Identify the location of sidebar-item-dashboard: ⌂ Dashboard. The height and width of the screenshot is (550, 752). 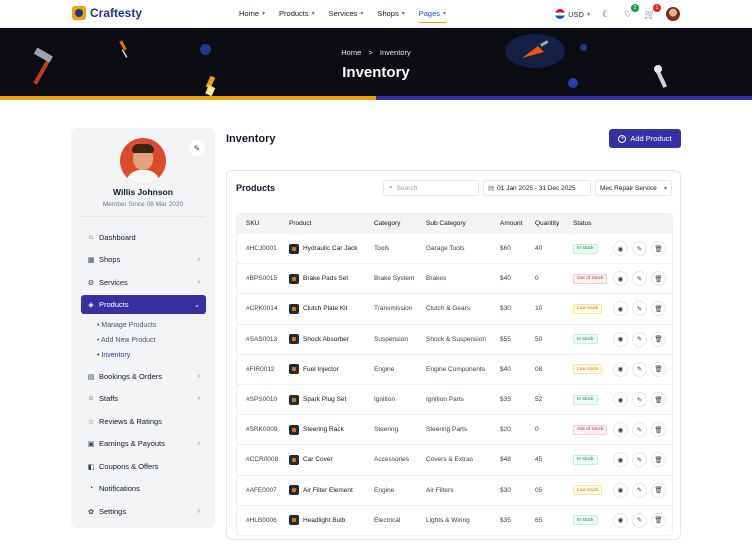
(143, 237).